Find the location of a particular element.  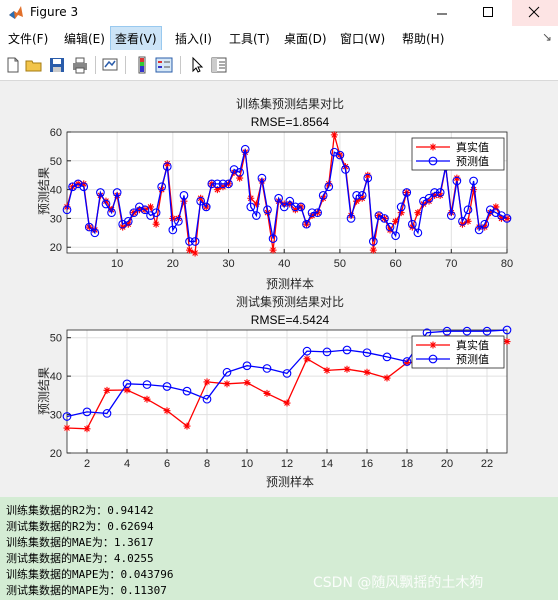

x-tick-label: 14 is located at coordinates (327, 464).